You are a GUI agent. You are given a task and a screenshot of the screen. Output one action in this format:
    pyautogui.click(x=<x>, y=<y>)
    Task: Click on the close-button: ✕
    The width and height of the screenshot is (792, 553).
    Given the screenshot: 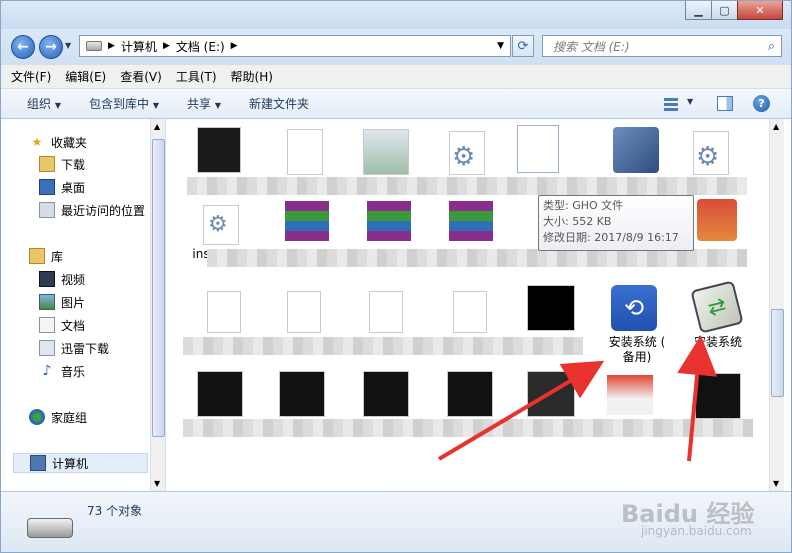 What is the action you would take?
    pyautogui.click(x=760, y=10)
    